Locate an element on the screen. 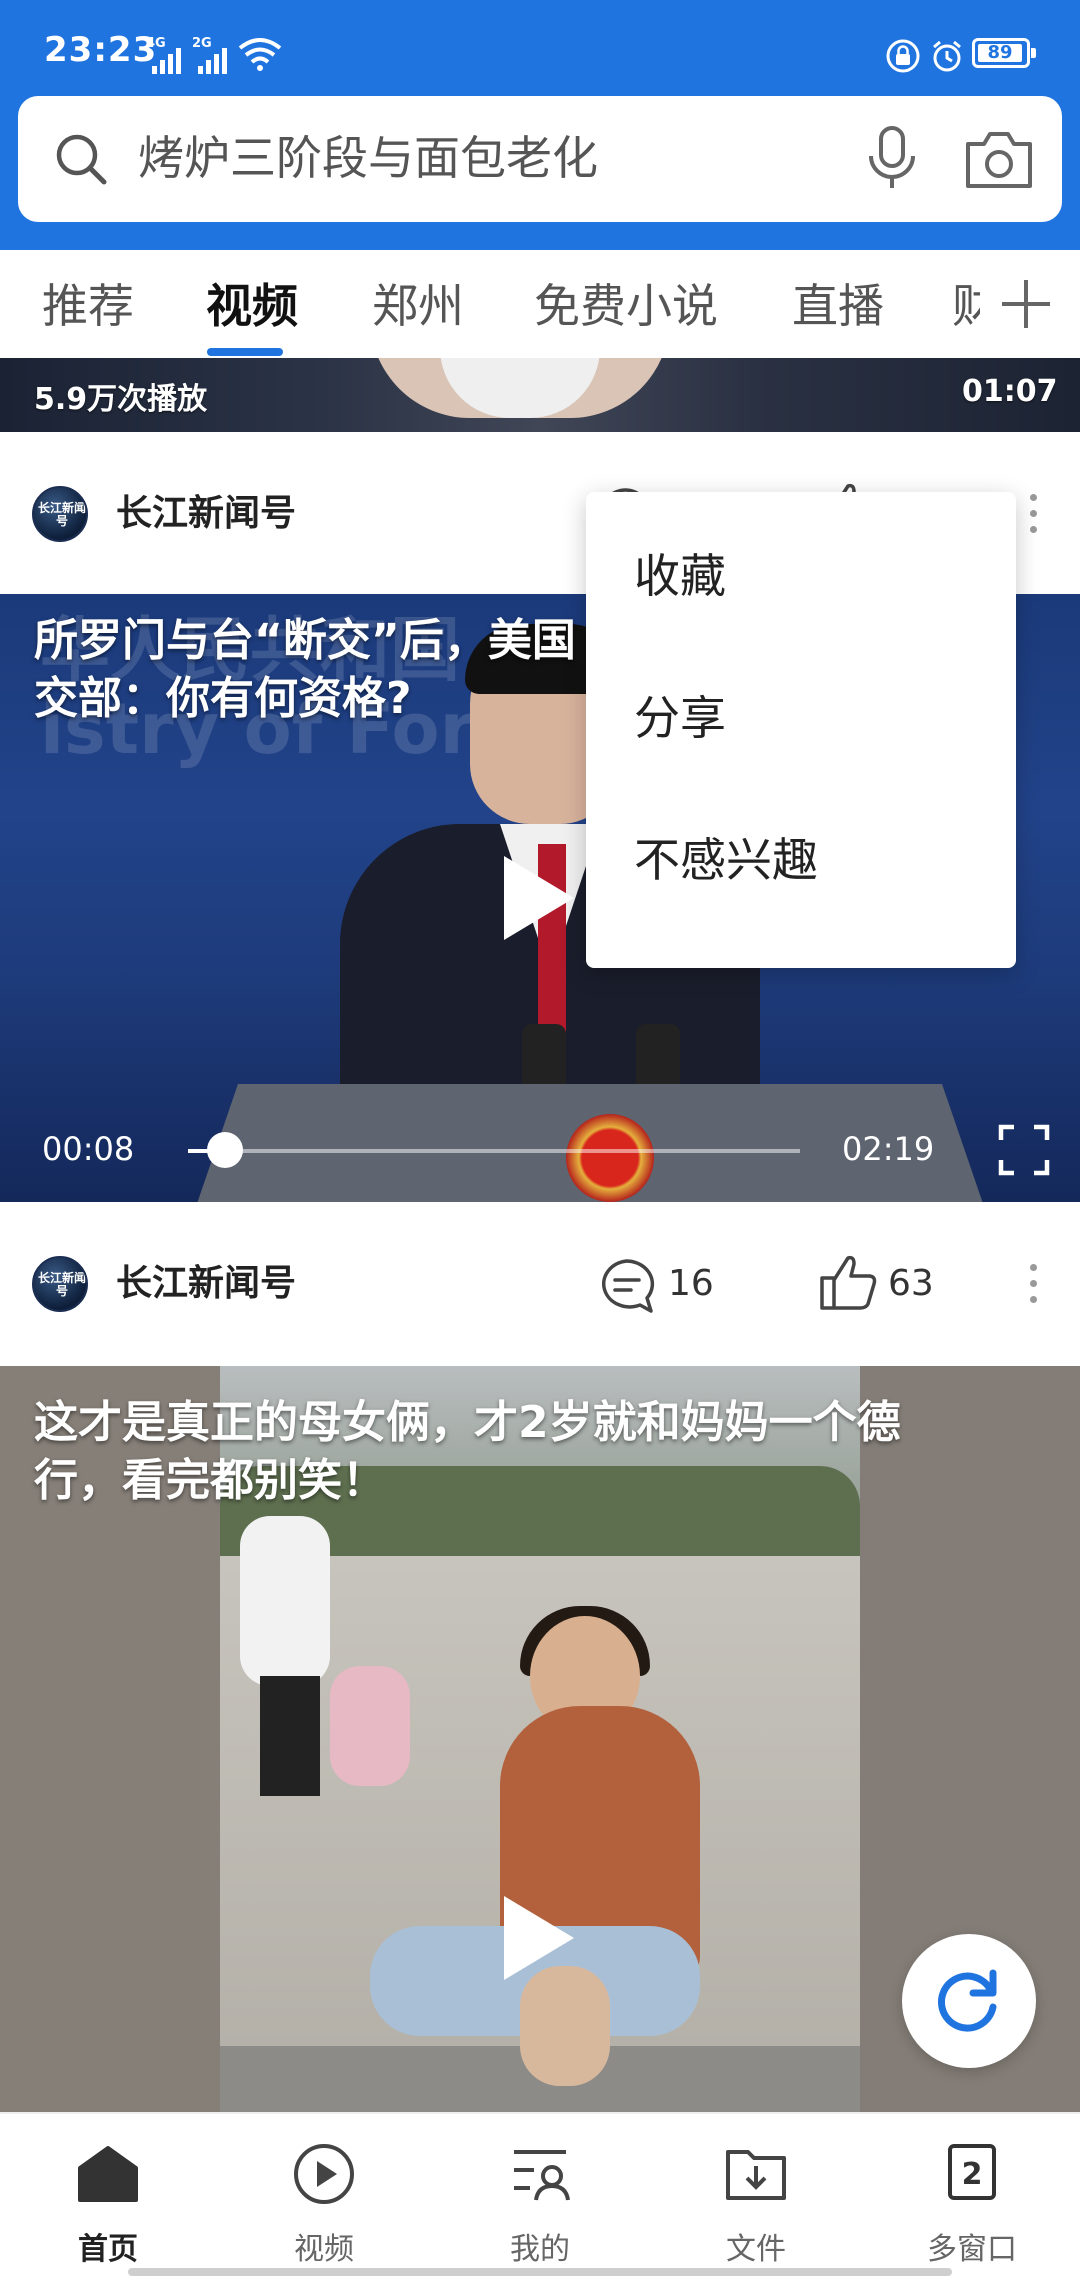 Image resolution: width=1080 pixels, height=2280 pixels. menu-item-share: 分享 is located at coordinates (680, 718).